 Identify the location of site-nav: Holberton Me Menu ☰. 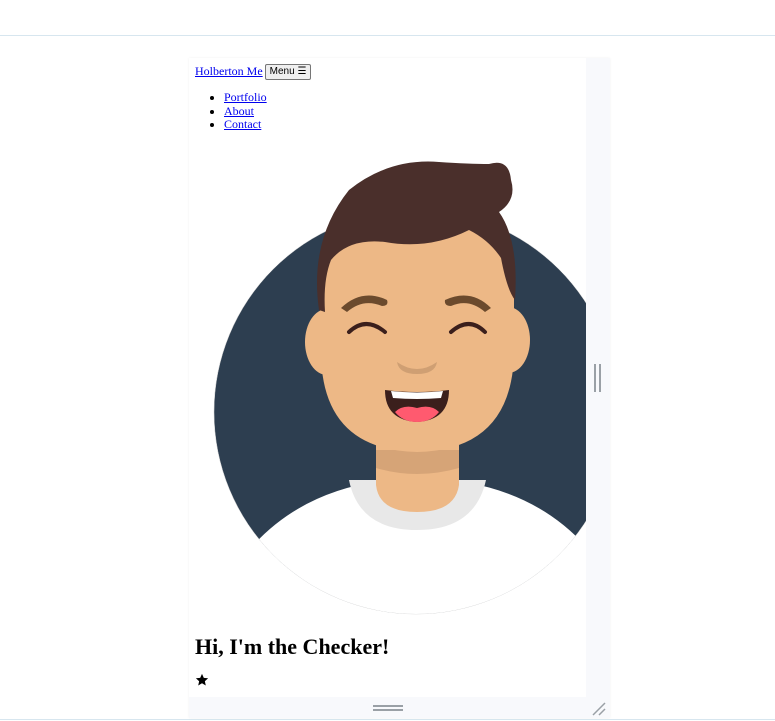
(253, 72).